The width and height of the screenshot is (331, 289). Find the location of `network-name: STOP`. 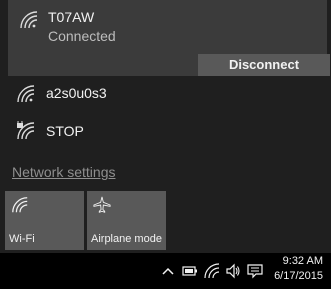

network-name: STOP is located at coordinates (65, 131).